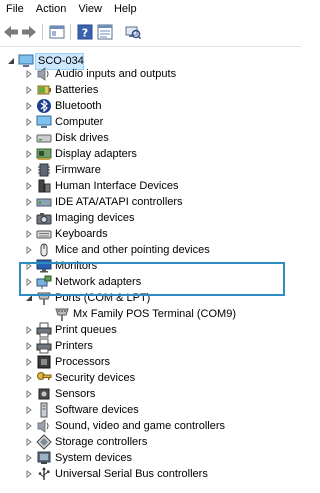  Describe the element at coordinates (150, 170) in the screenshot. I see `tree-category: Firmware` at that location.